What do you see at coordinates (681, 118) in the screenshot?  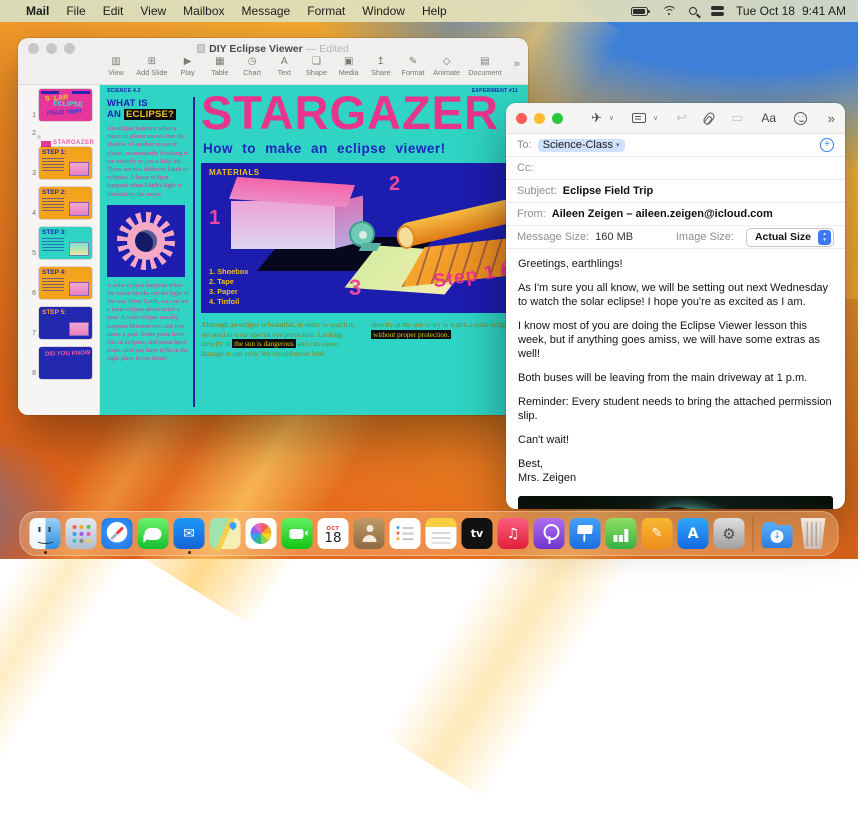 I see `reply-icon: ↩` at bounding box center [681, 118].